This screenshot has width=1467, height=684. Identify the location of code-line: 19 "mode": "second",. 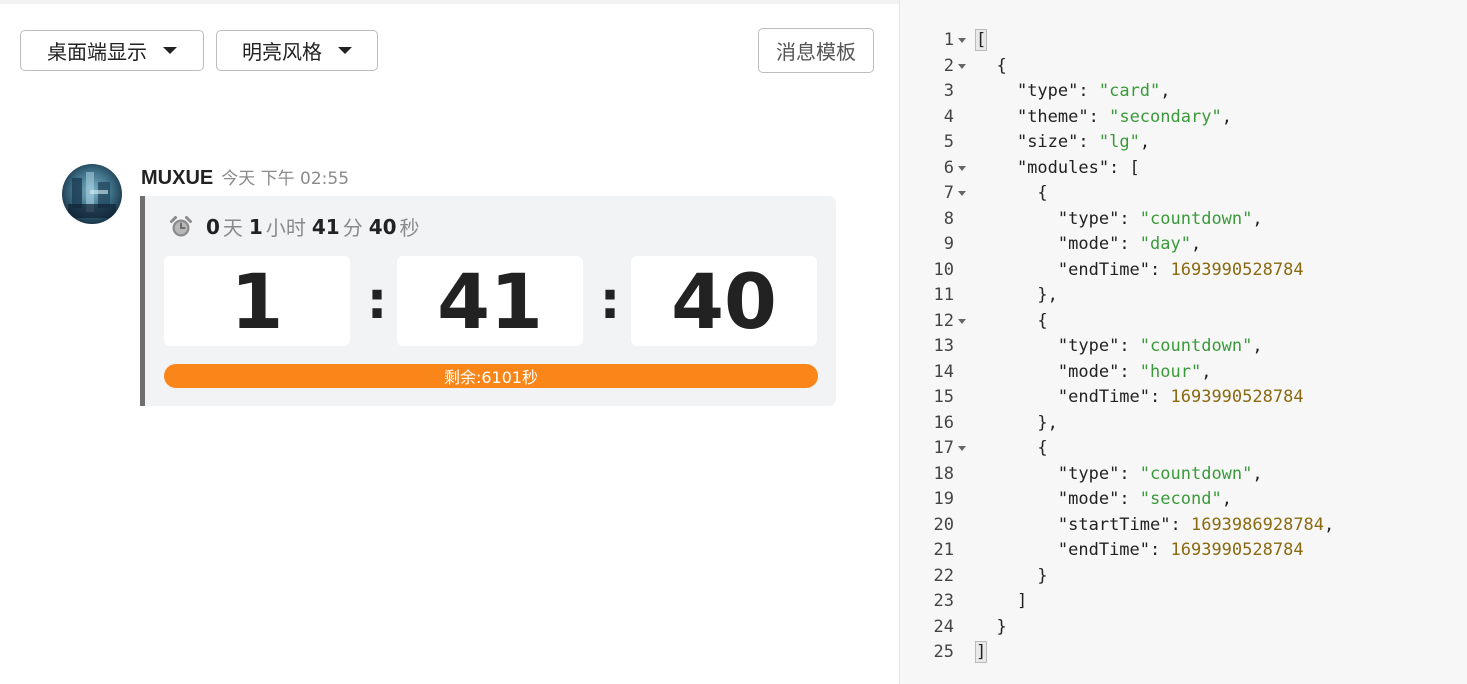
(1183, 500).